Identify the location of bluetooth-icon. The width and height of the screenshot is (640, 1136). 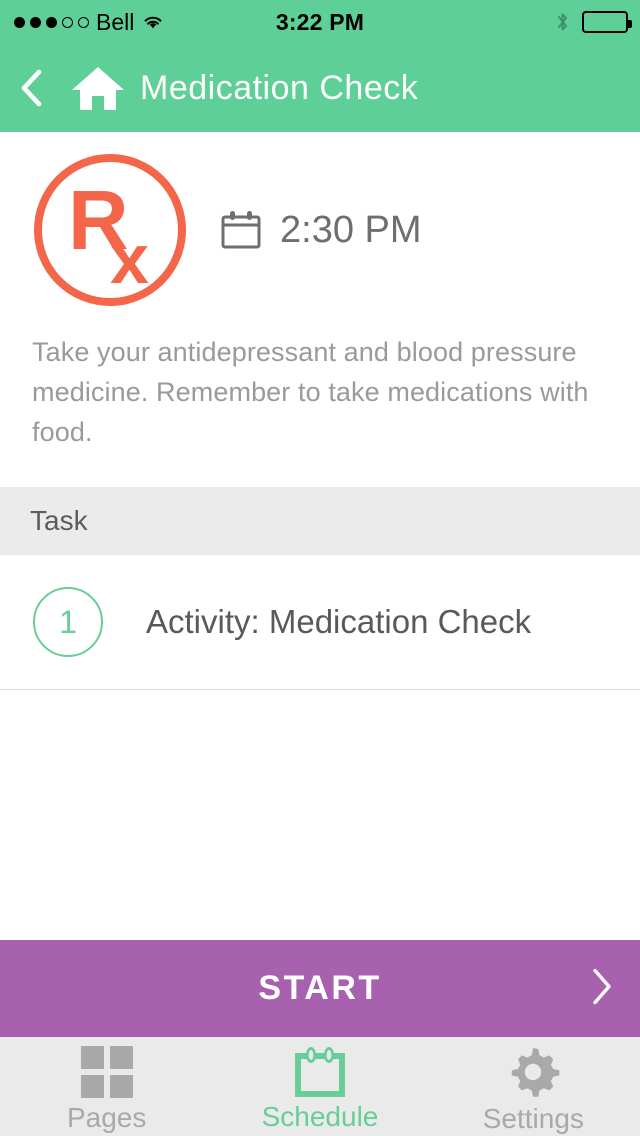
(562, 22).